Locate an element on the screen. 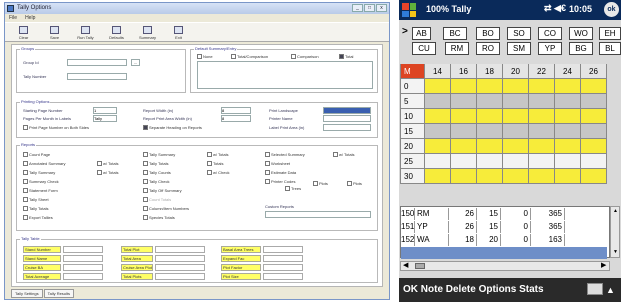 The height and width of the screenshot is (302, 621). list-item: 152 WA 18 20 0 163 is located at coordinates (504, 240).